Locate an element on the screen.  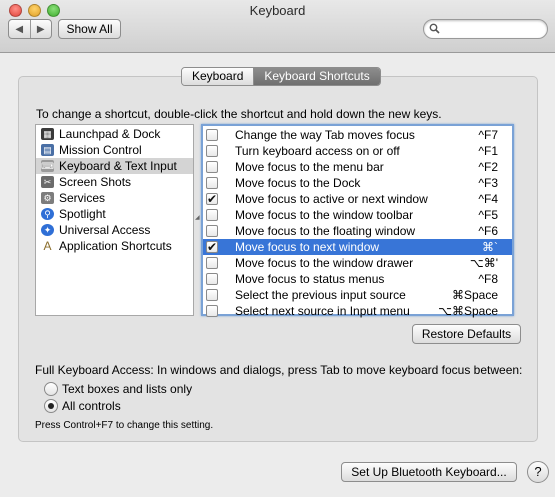
shortcut-key: ^F1 is located at coordinates (488, 151).